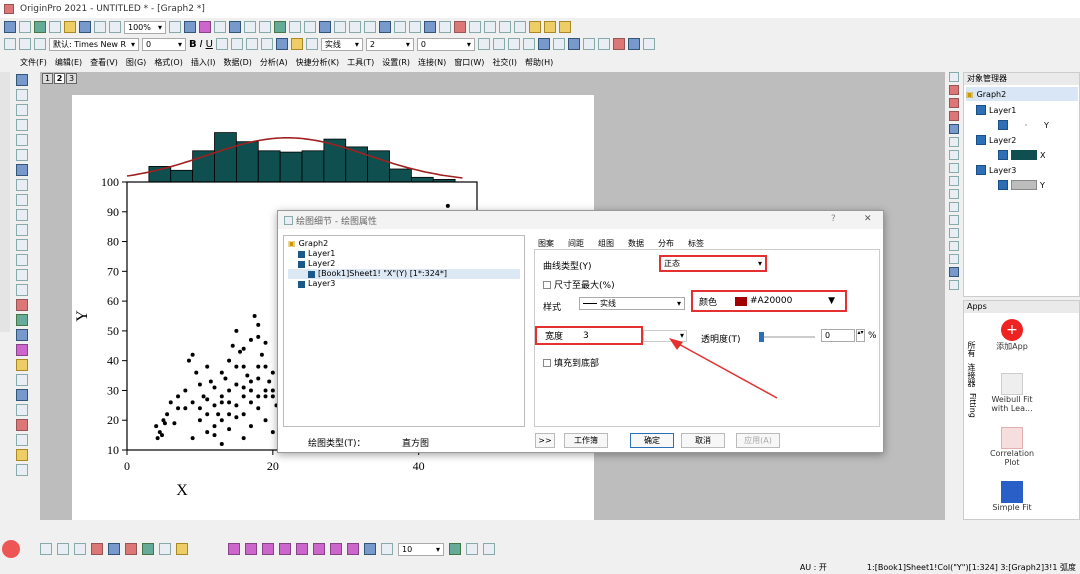 The image size is (1080, 574). What do you see at coordinates (953, 155) in the screenshot?
I see `layer-panel-icon` at bounding box center [953, 155].